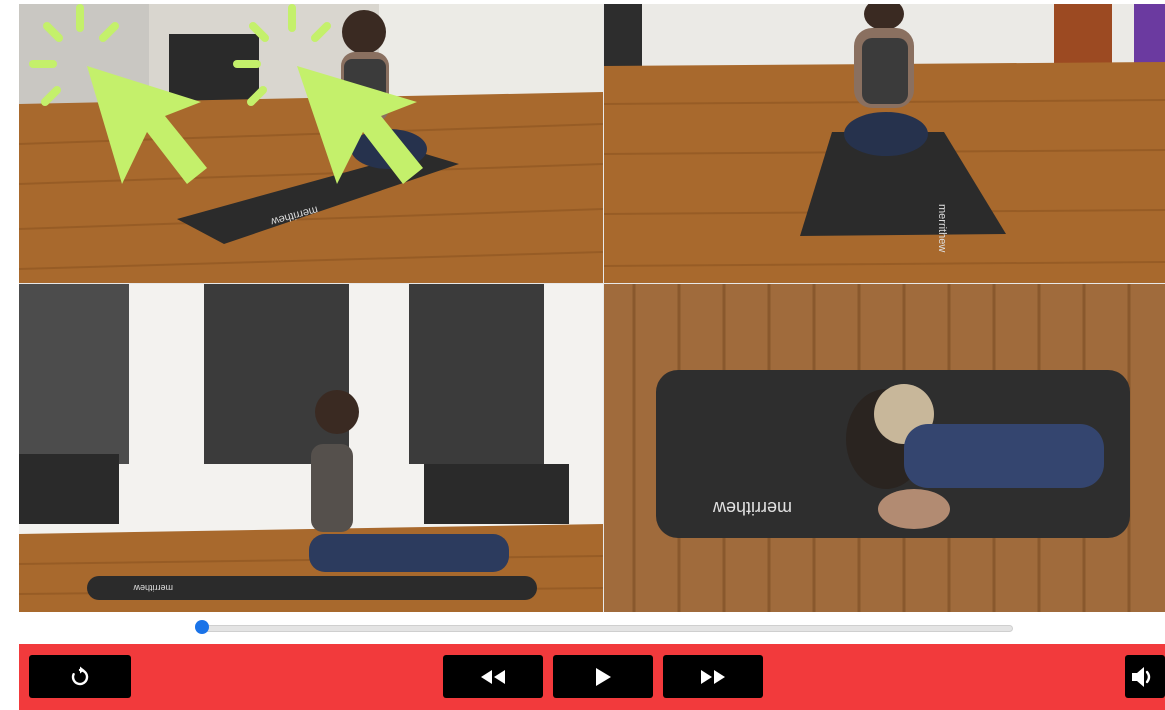 Image resolution: width=1165 pixels, height=710 pixels. Describe the element at coordinates (202, 627) in the screenshot. I see `progress-thumb` at that location.